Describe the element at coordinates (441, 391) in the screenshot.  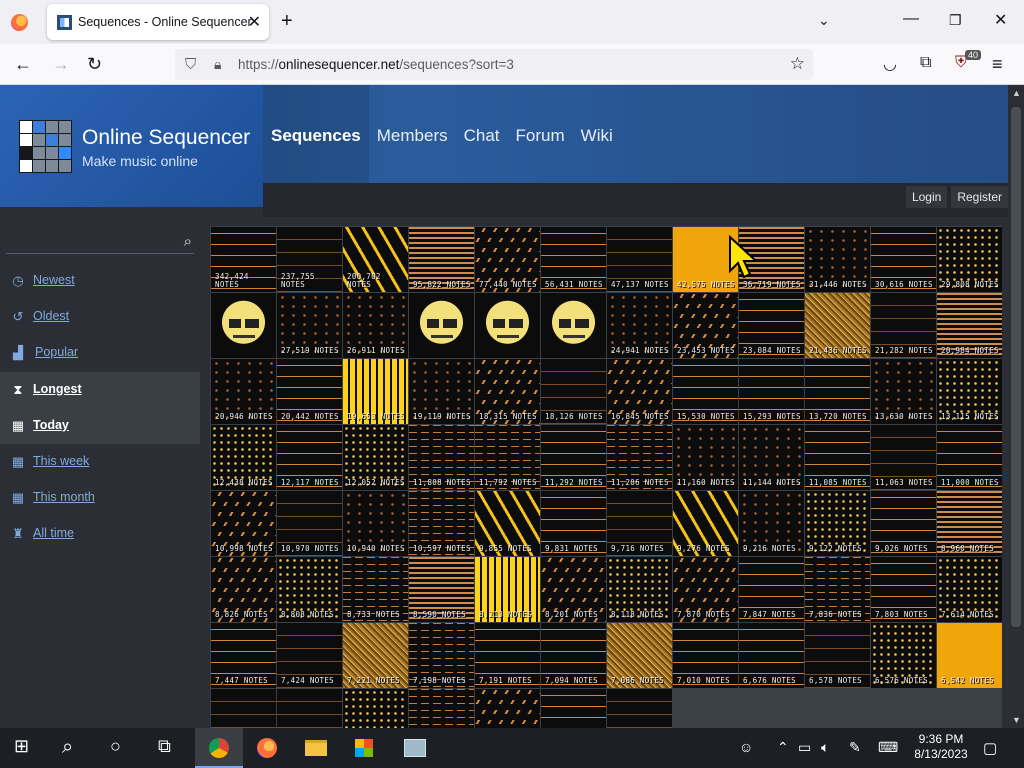
I see `sequence-tile: 19,119 NOTES` at that location.